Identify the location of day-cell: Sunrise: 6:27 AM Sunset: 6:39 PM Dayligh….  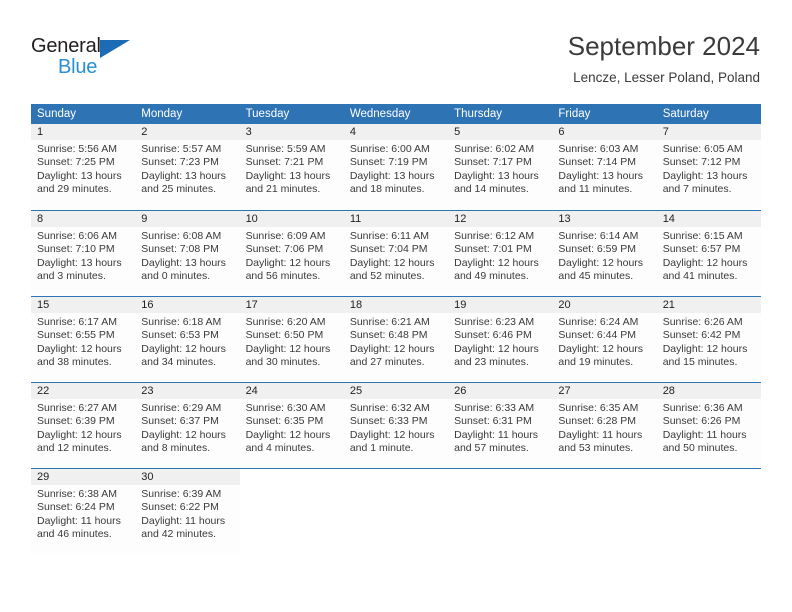
(83, 433).